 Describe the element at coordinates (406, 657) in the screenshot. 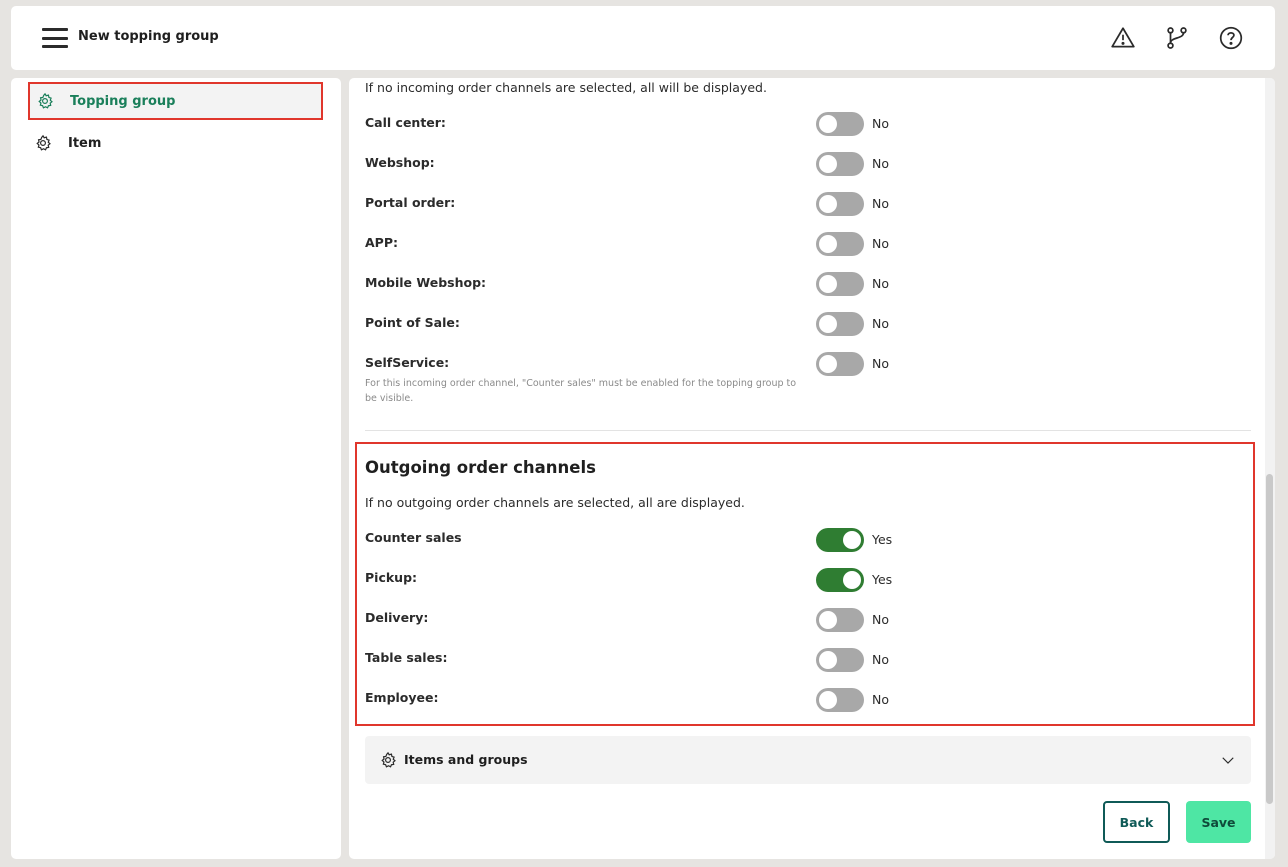

I see `channel-label: Table sales:` at that location.